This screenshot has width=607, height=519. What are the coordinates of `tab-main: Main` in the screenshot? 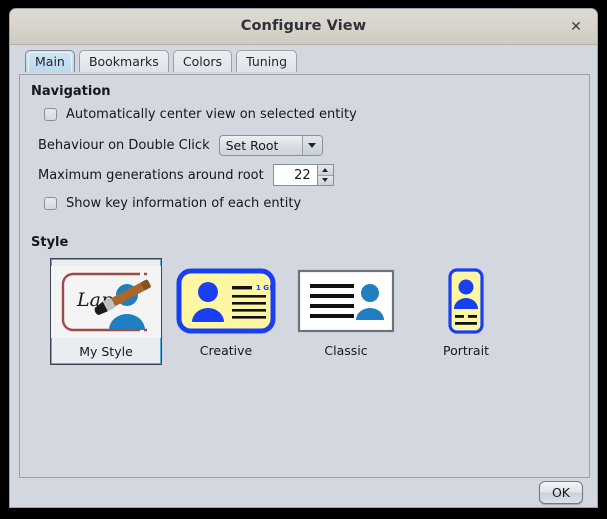 It's located at (50, 61).